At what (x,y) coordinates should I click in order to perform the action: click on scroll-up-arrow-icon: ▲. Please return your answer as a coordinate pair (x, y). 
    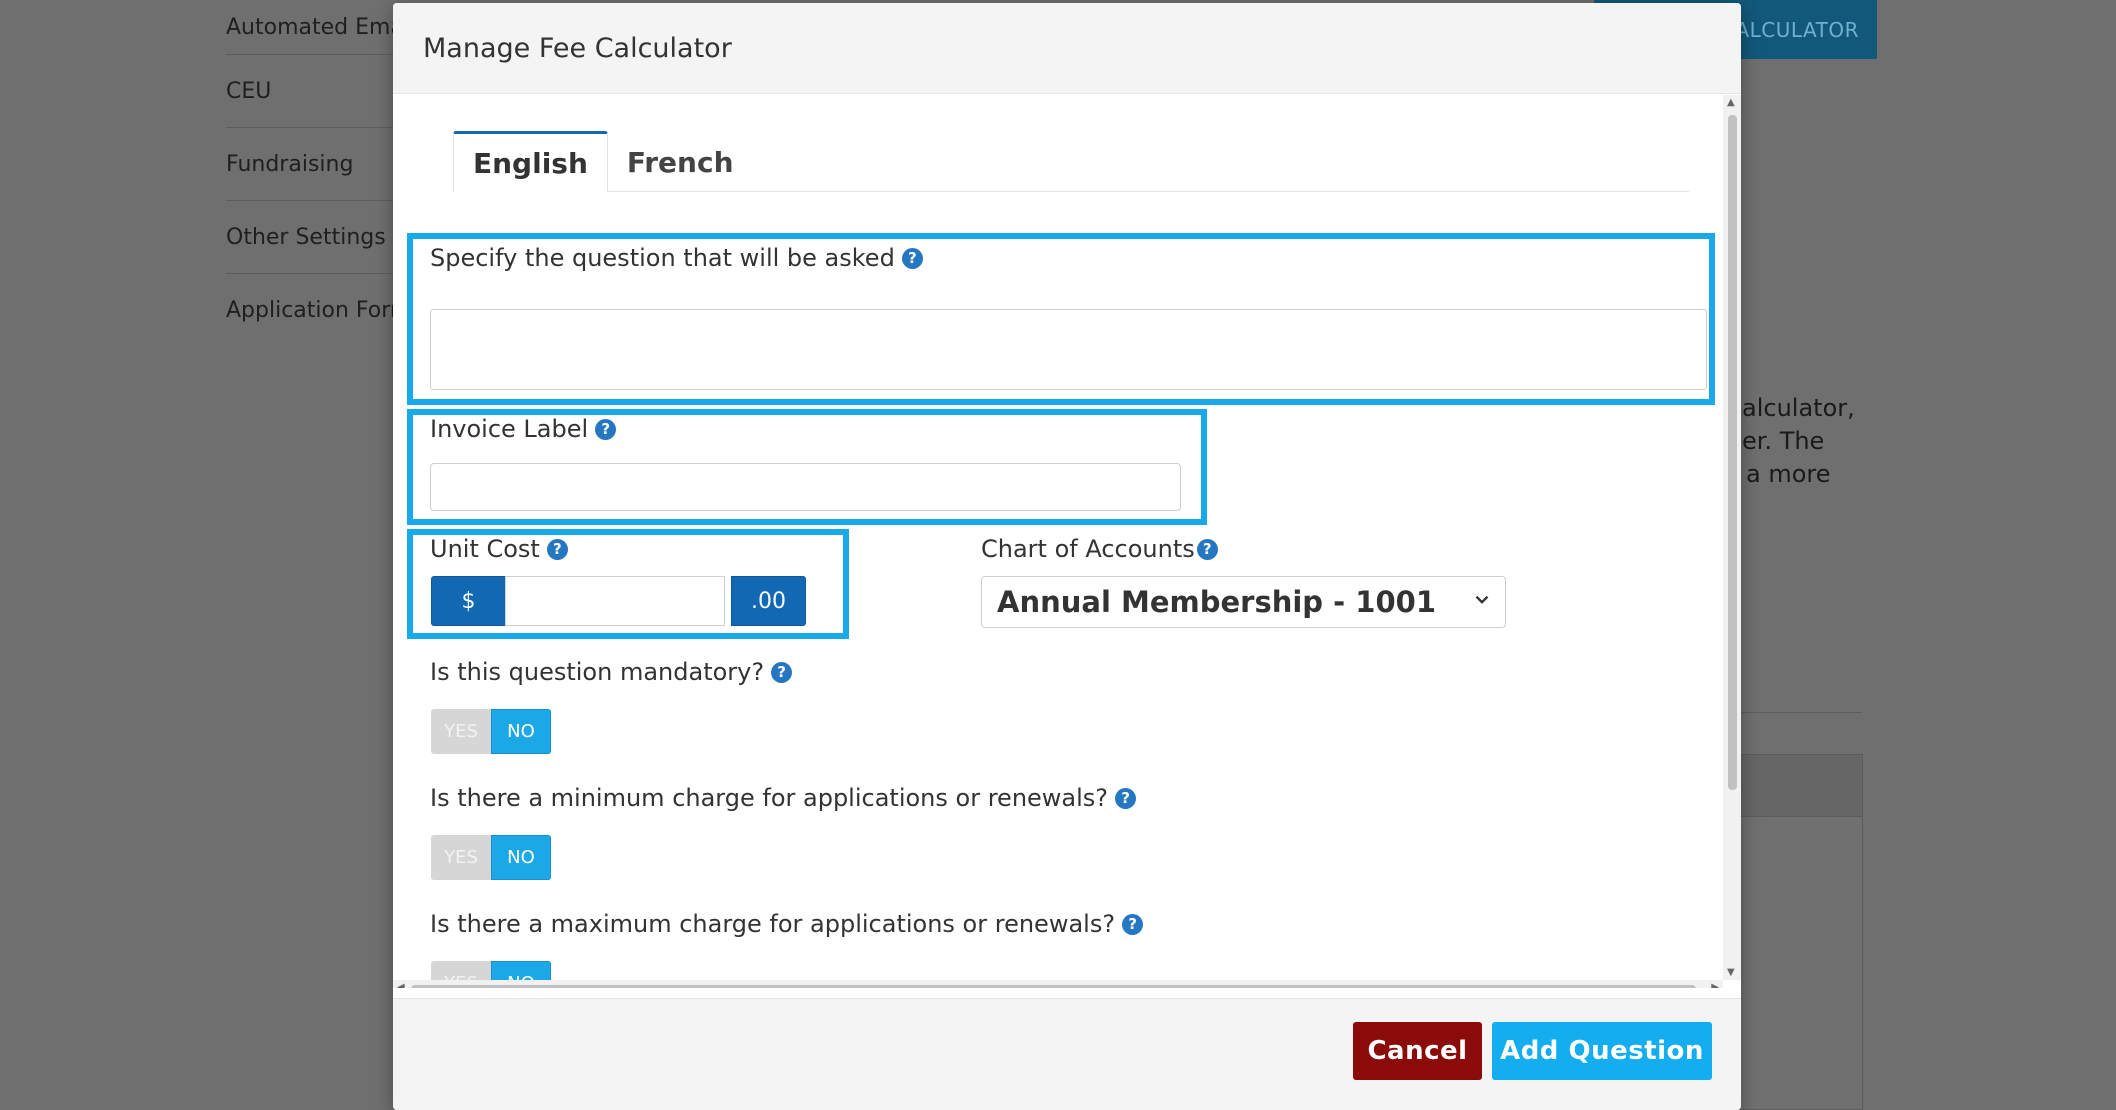
    Looking at the image, I should click on (1731, 102).